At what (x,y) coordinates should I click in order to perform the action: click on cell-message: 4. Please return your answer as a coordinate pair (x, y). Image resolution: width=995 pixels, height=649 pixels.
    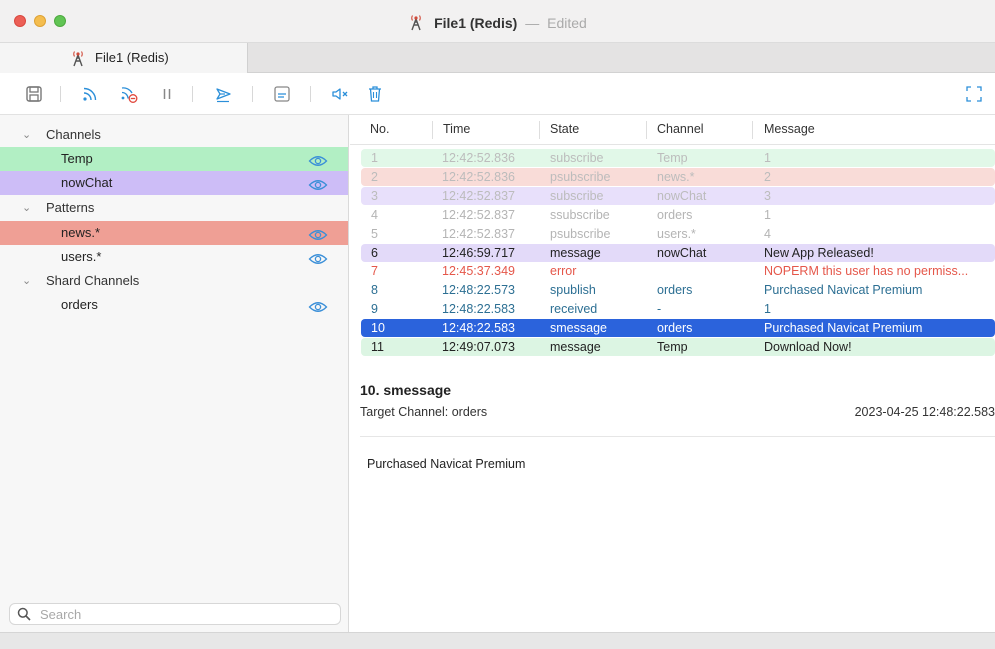
    Looking at the image, I should click on (767, 233).